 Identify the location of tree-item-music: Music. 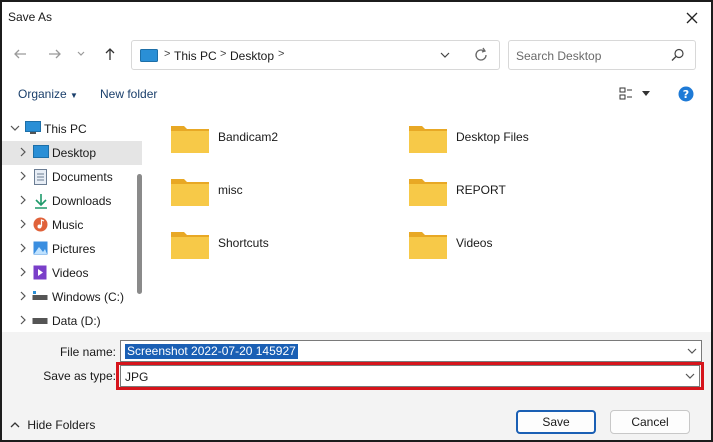
(72, 225).